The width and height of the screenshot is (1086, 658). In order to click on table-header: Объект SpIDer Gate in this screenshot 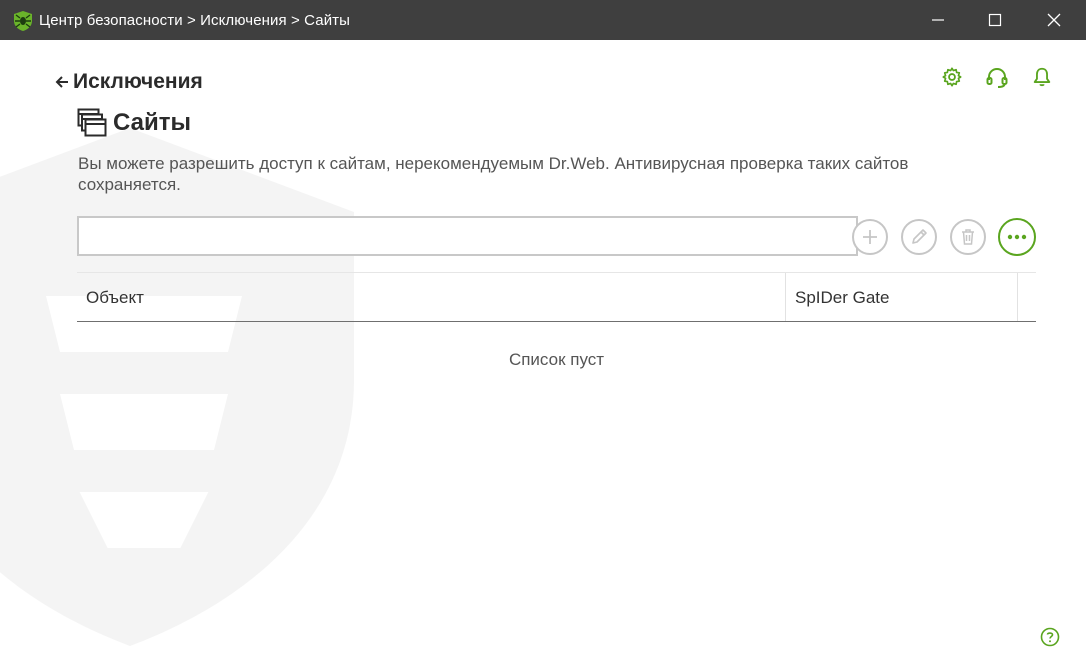, I will do `click(556, 297)`.